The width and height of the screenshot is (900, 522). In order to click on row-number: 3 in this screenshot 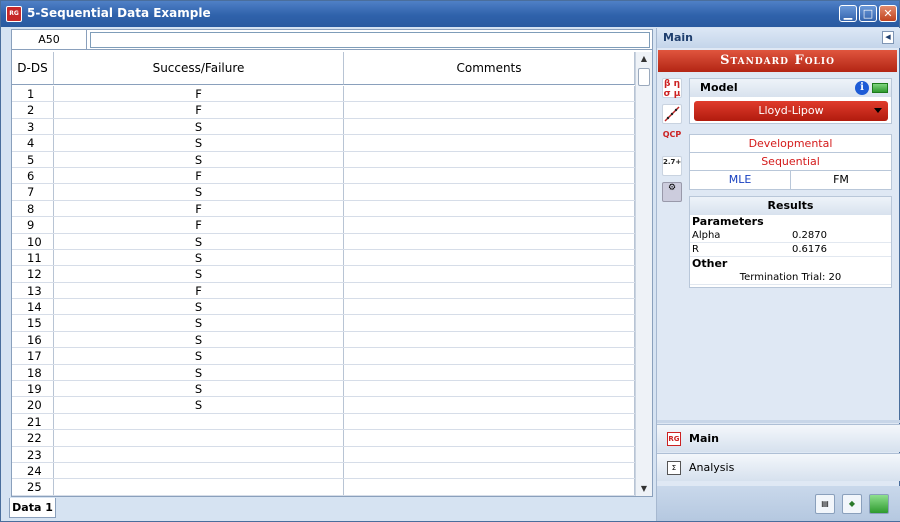, I will do `click(33, 126)`.